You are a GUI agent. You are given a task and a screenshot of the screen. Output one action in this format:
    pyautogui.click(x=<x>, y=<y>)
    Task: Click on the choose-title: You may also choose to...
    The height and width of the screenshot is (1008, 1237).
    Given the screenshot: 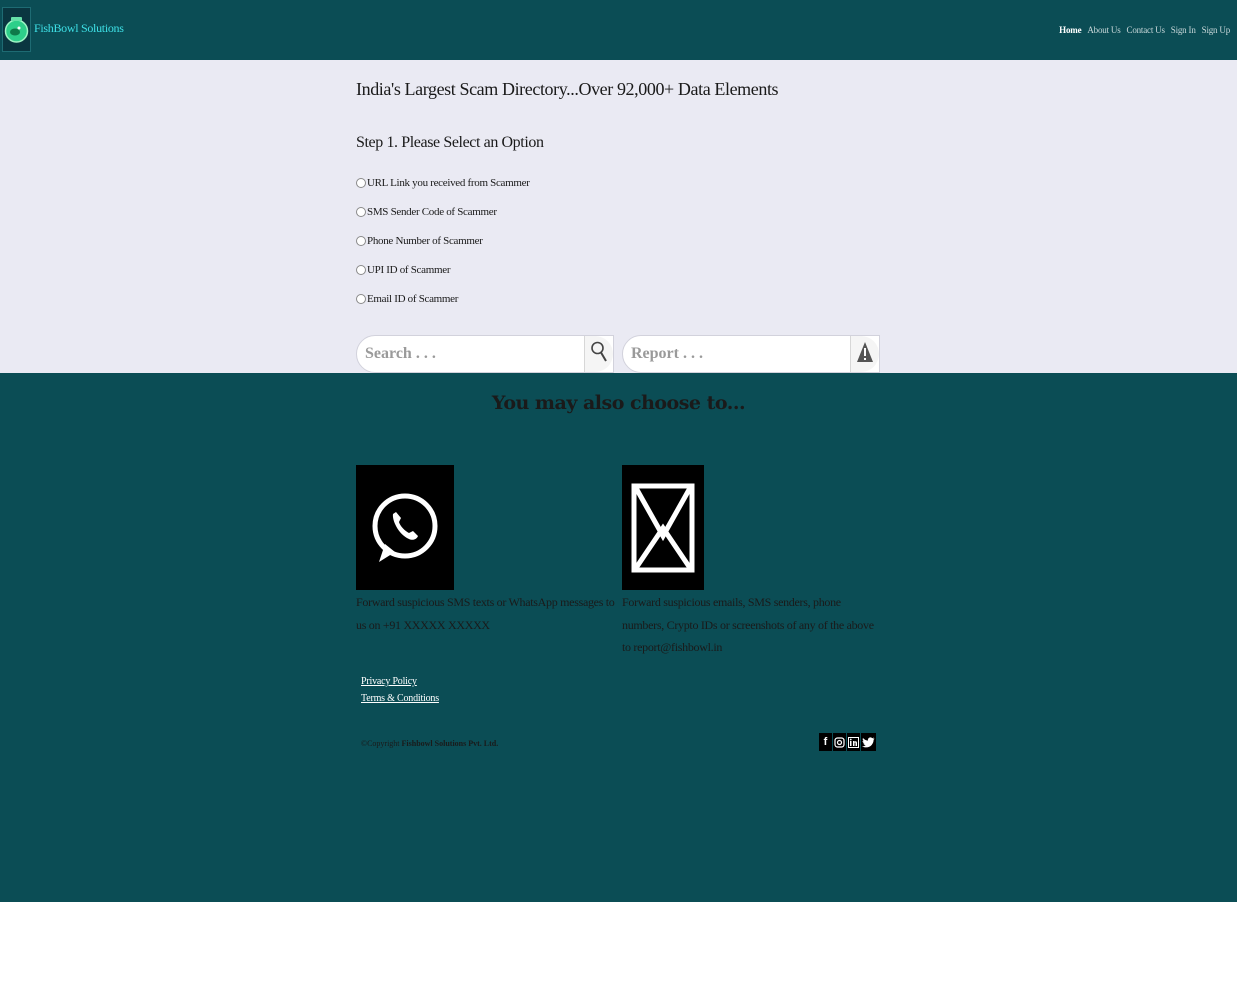 What is the action you would take?
    pyautogui.click(x=618, y=403)
    